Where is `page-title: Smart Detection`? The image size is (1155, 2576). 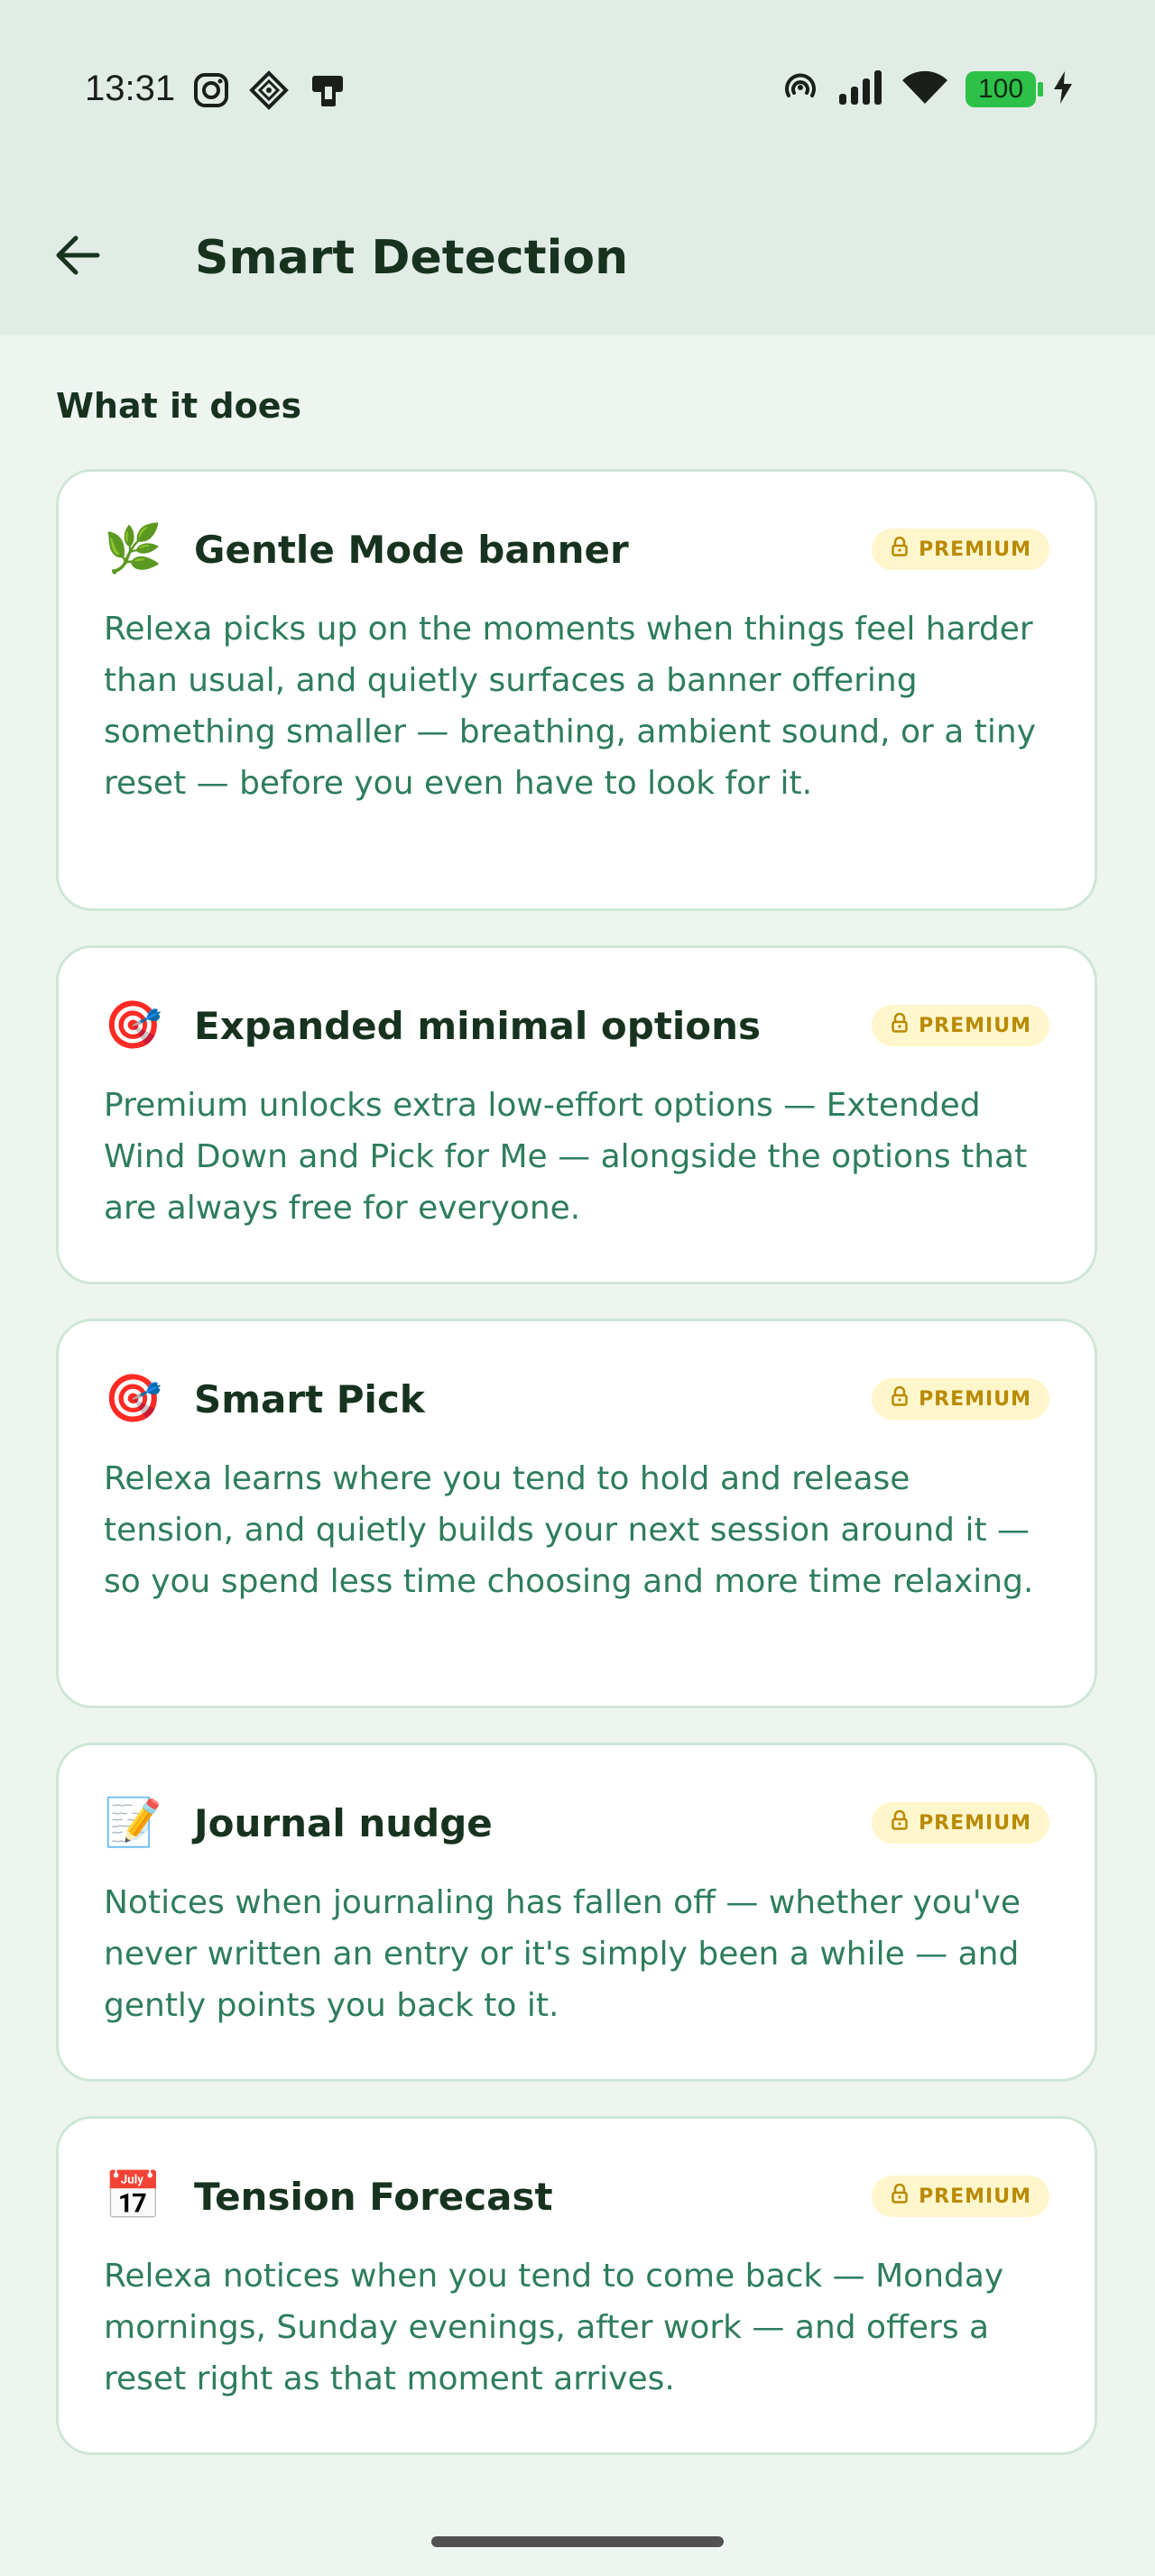 page-title: Smart Detection is located at coordinates (412, 258).